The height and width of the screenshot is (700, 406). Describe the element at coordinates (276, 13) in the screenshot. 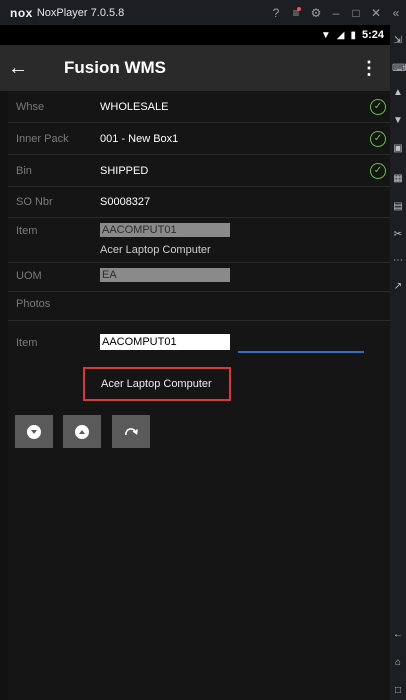

I see `help-icon: ?` at that location.